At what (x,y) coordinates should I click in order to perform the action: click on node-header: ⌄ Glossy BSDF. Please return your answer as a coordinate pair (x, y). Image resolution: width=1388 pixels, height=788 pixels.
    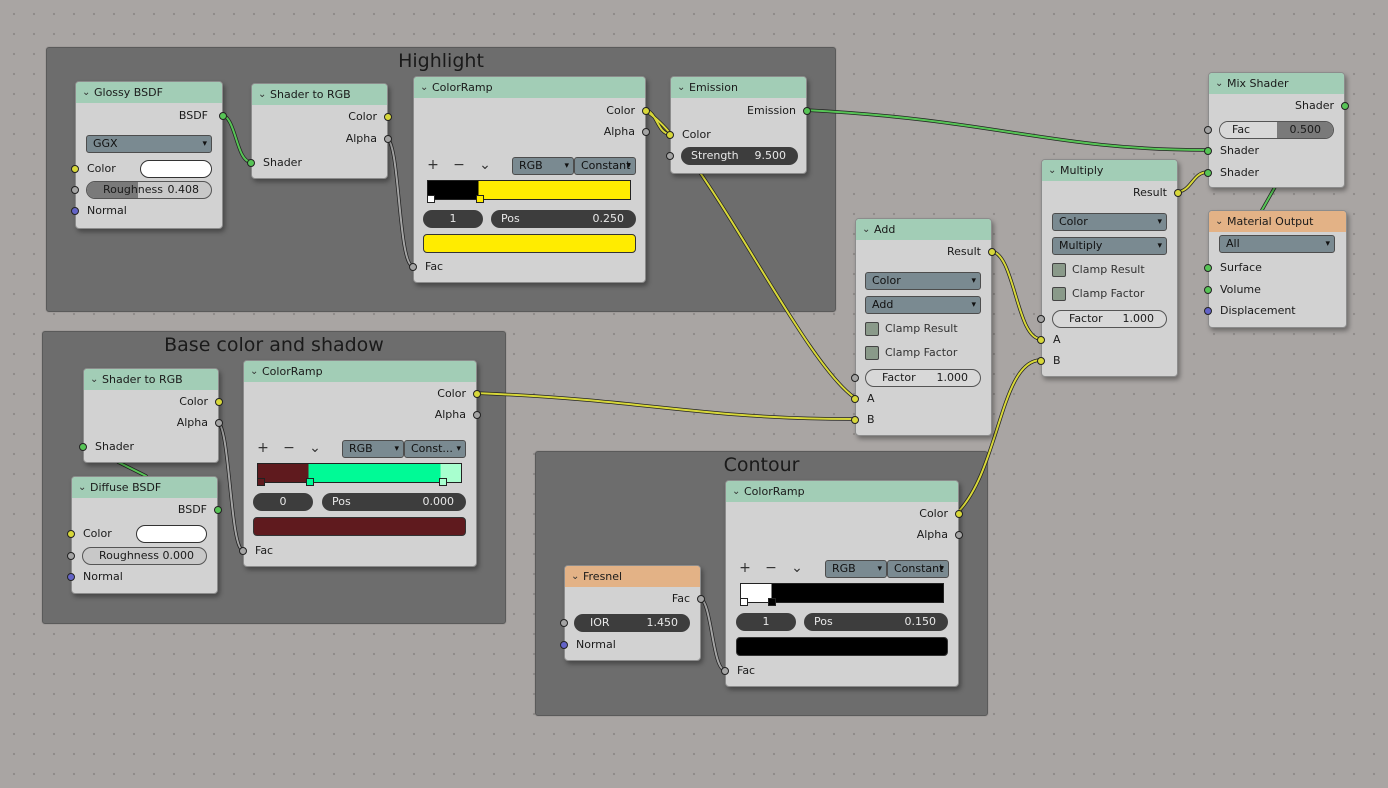
    Looking at the image, I should click on (149, 92).